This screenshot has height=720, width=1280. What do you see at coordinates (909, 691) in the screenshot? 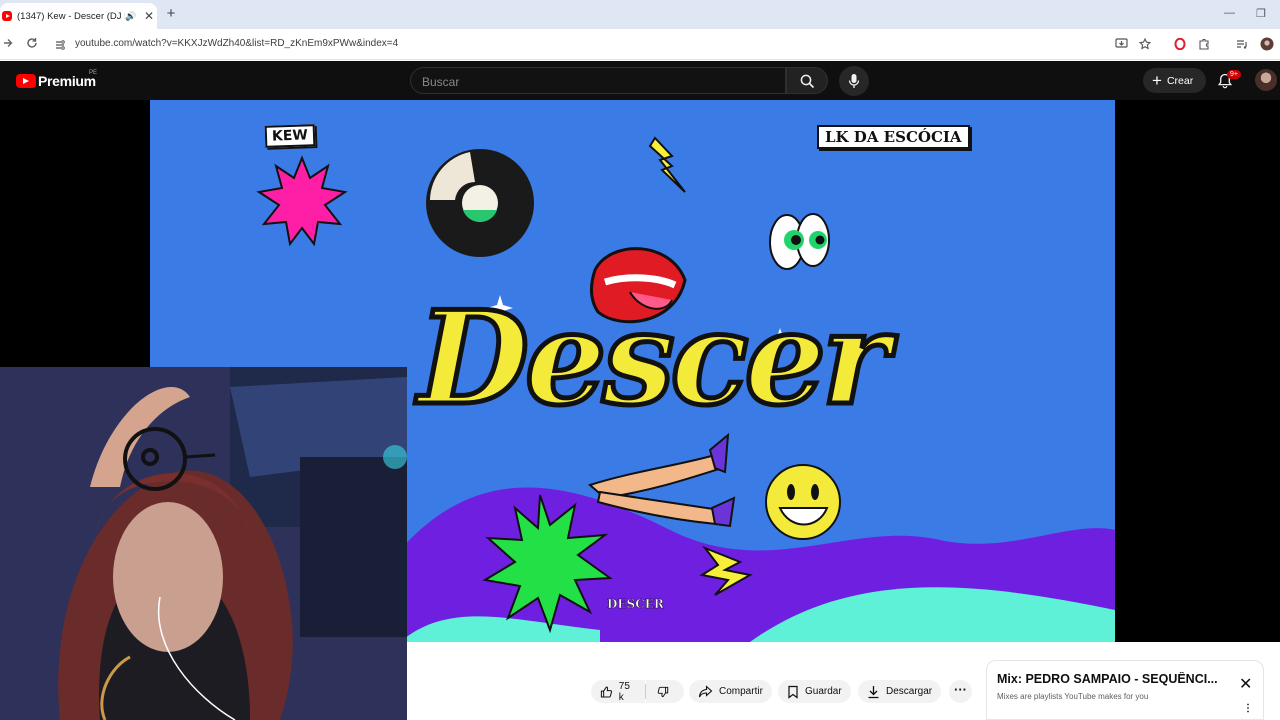
I see `download-label: Descargar` at bounding box center [909, 691].